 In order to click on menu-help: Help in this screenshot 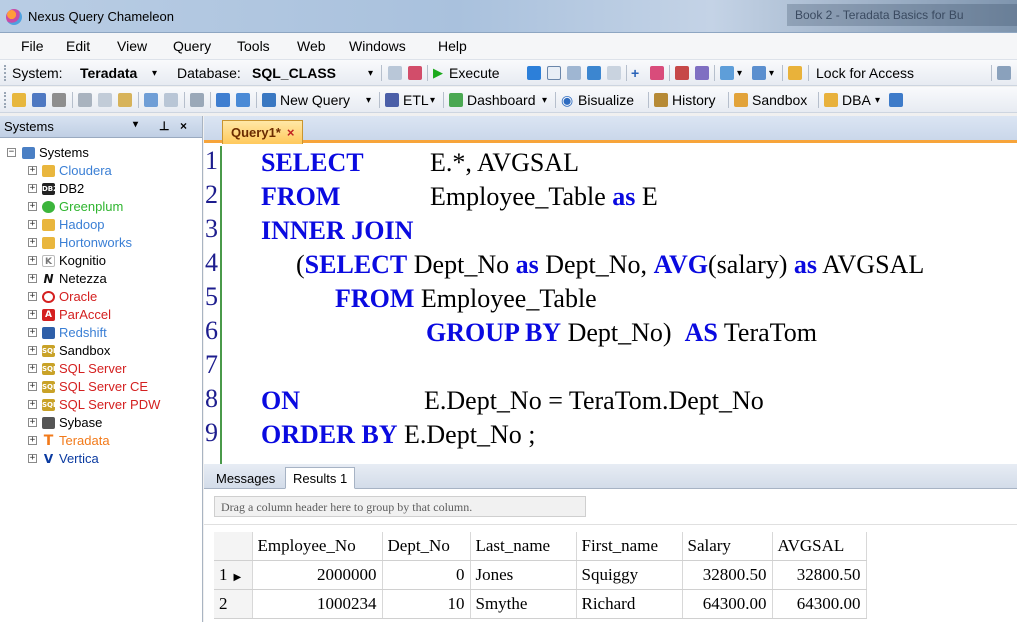, I will do `click(452, 46)`.